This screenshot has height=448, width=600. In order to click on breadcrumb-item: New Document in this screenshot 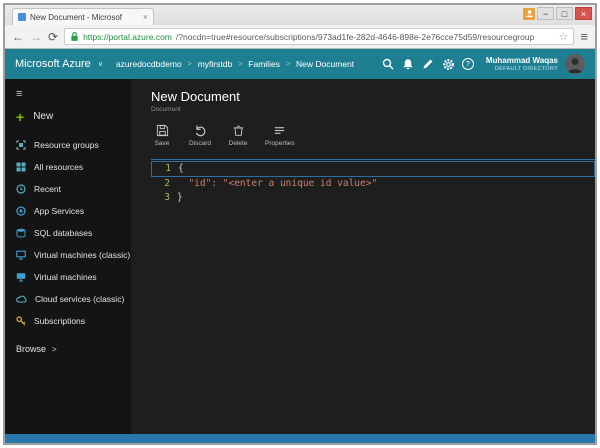, I will do `click(325, 64)`.